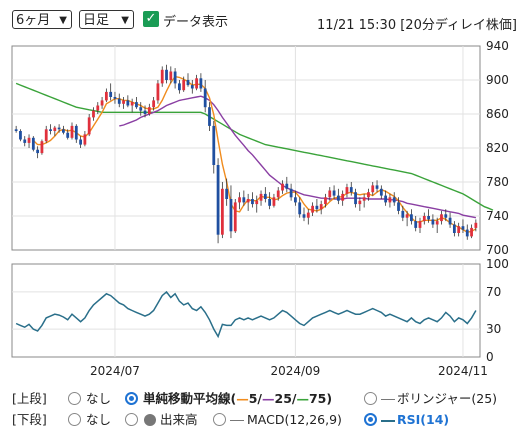 The height and width of the screenshot is (437, 525). I want to click on bollinger-label: ボリンジャー(25), so click(447, 399).